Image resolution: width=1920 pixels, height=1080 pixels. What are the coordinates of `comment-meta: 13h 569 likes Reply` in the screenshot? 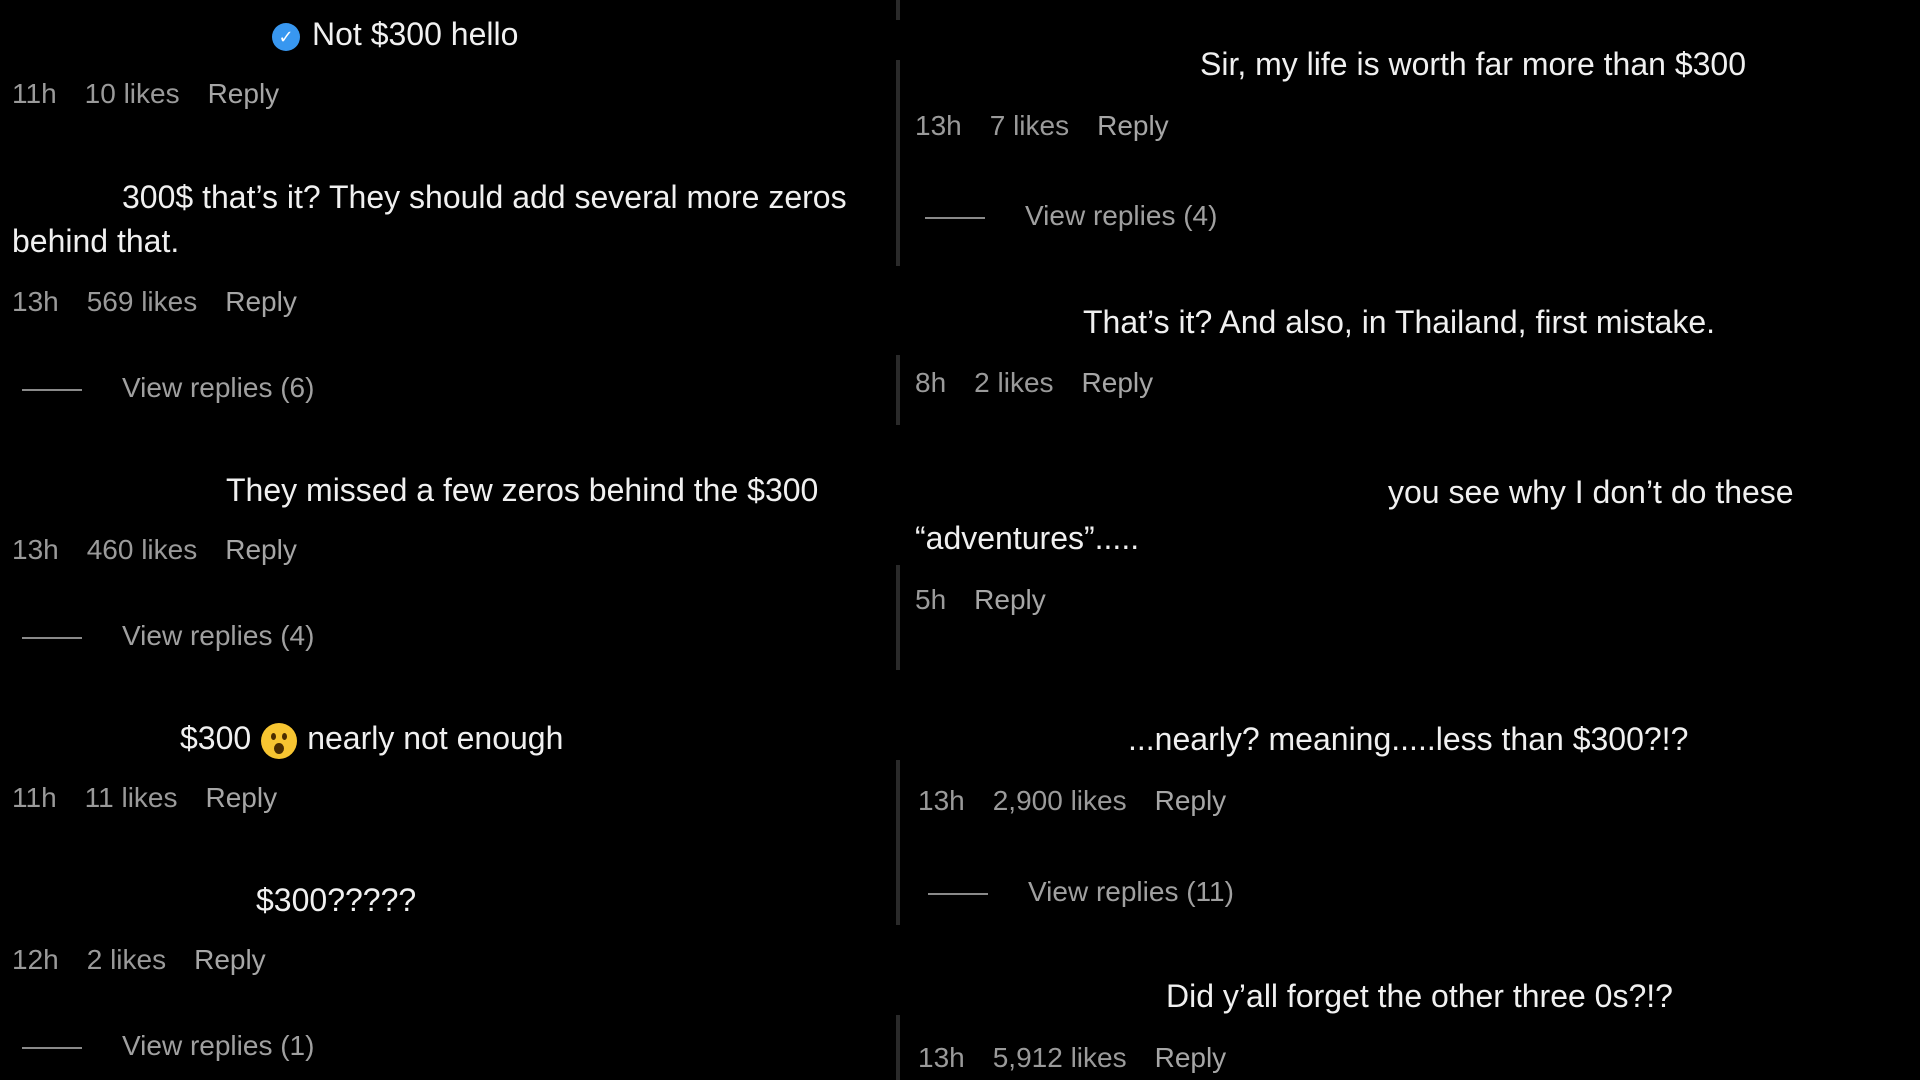 It's located at (168, 302).